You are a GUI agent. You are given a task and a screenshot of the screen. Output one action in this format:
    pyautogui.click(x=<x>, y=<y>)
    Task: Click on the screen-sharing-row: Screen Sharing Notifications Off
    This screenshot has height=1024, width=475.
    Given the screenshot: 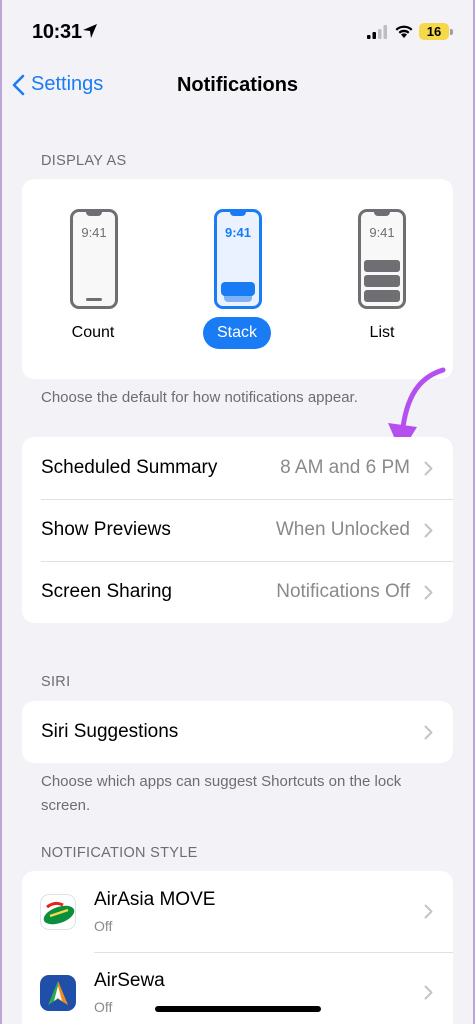 What is the action you would take?
    pyautogui.click(x=237, y=592)
    